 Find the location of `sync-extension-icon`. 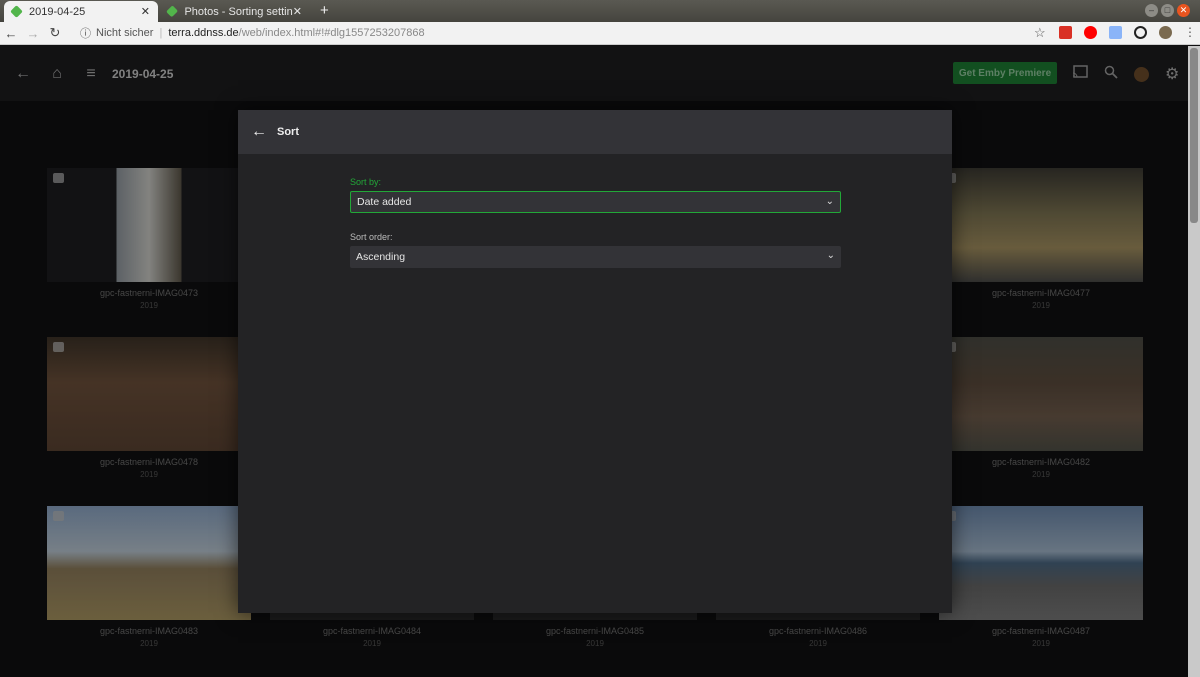

sync-extension-icon is located at coordinates (1140, 32).